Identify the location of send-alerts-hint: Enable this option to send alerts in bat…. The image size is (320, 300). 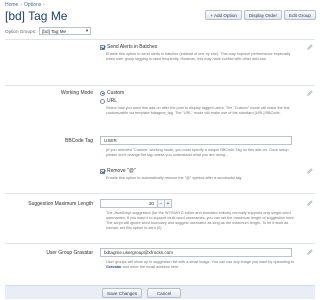
(198, 56).